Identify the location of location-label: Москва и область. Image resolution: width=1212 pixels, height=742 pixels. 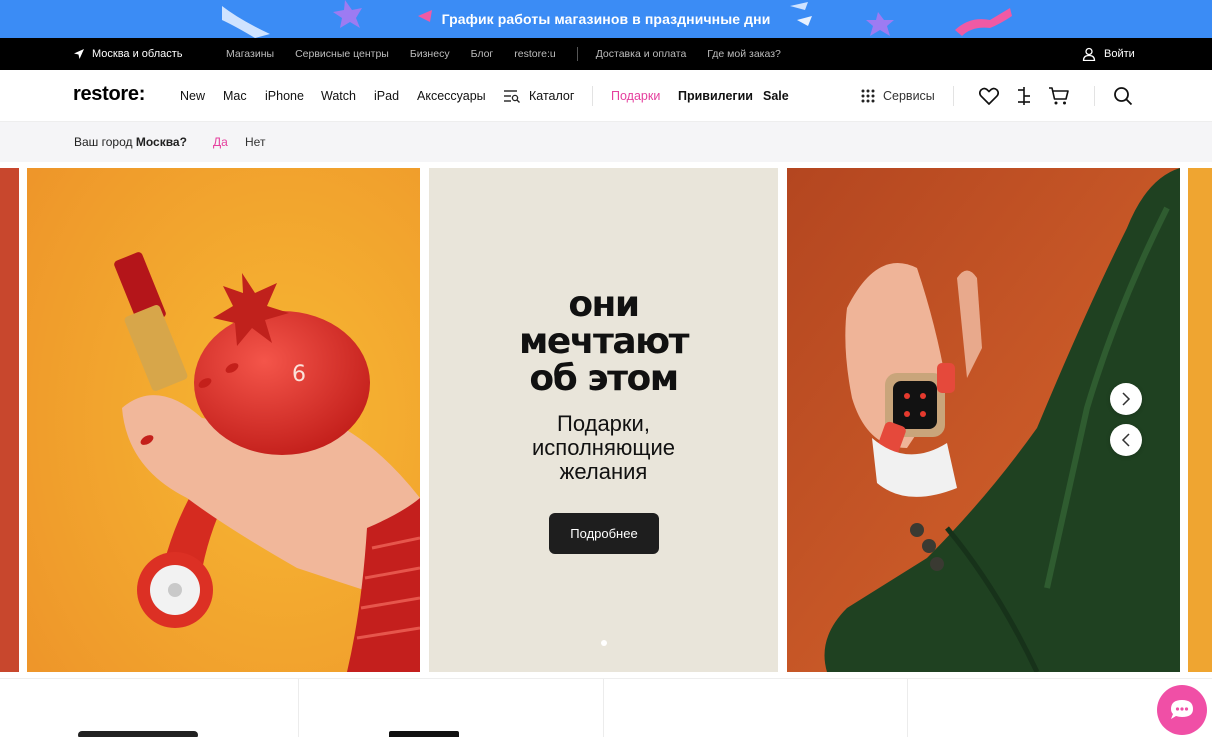
(137, 54).